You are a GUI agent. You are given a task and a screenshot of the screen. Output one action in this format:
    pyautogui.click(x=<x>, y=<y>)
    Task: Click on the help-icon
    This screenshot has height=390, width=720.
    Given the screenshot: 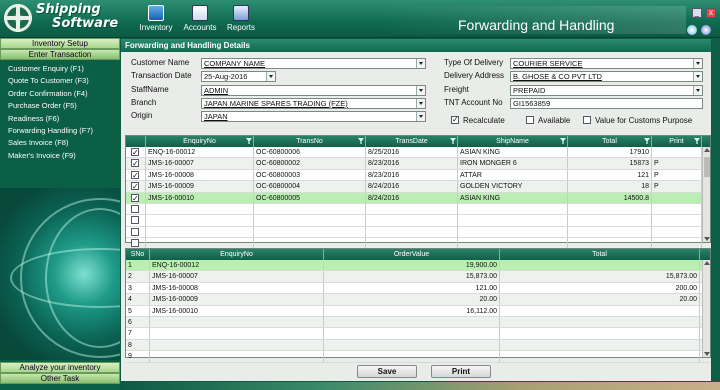 What is the action you would take?
    pyautogui.click(x=692, y=30)
    